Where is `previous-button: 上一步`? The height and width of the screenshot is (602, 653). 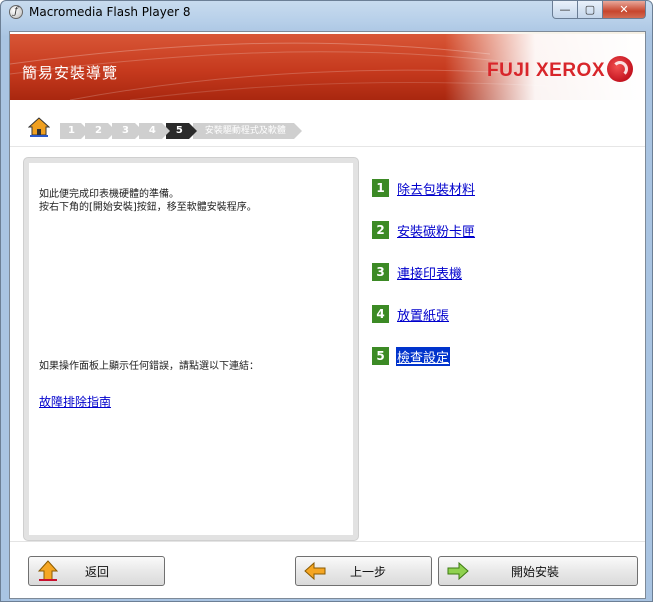 previous-button: 上一步 is located at coordinates (363, 571).